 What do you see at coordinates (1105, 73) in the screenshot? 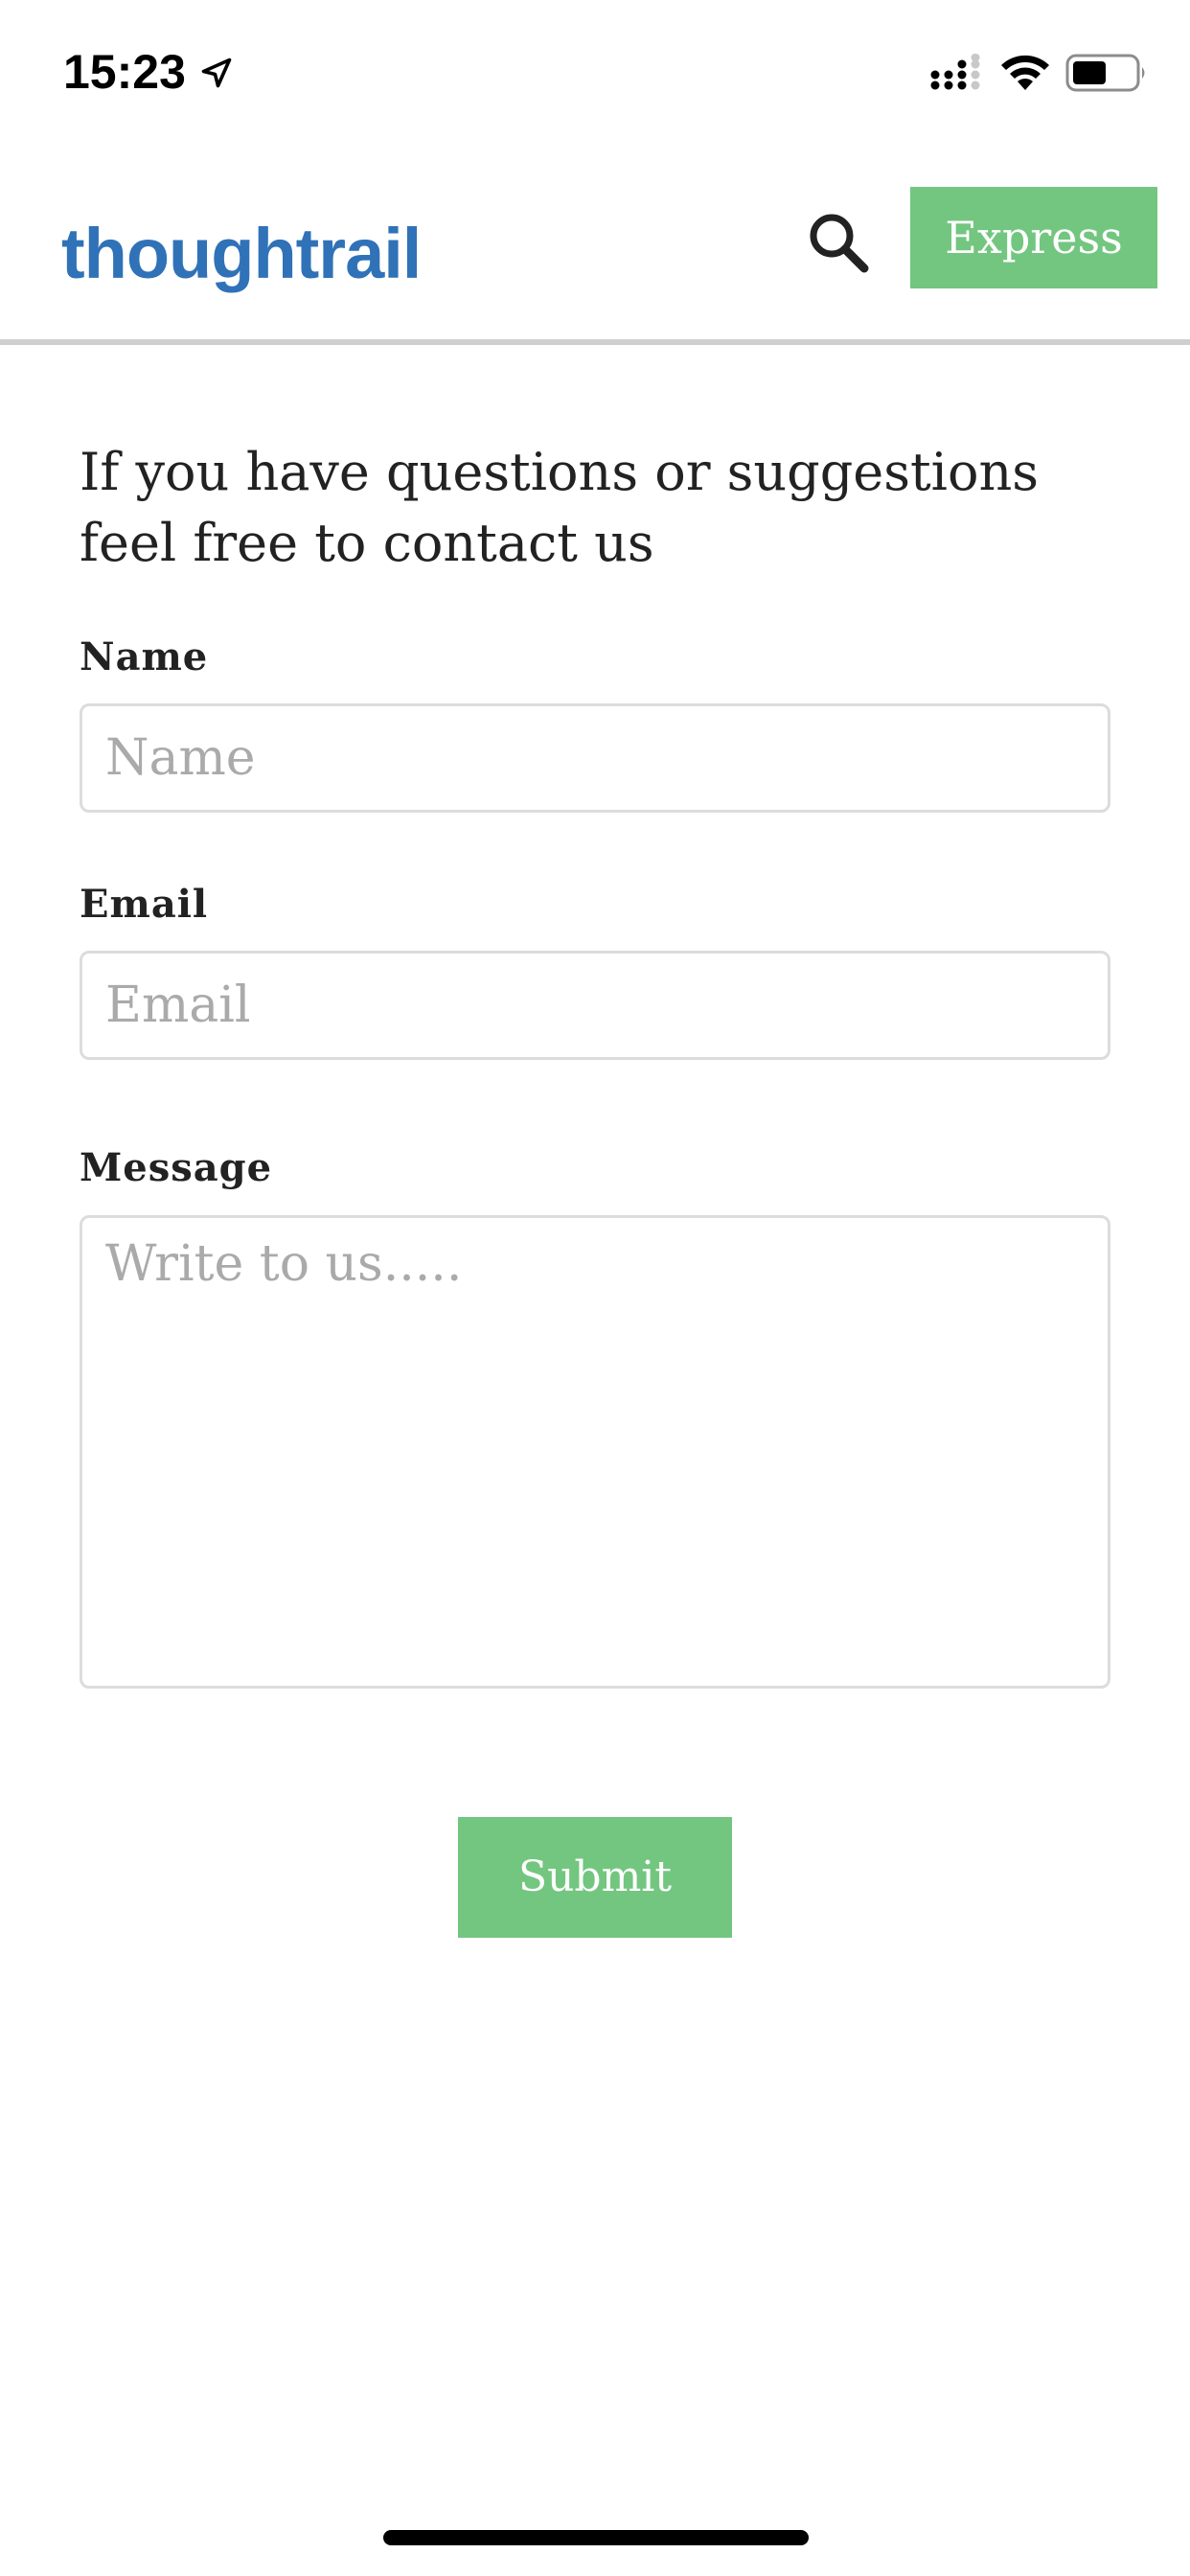
I see `battery-icon` at bounding box center [1105, 73].